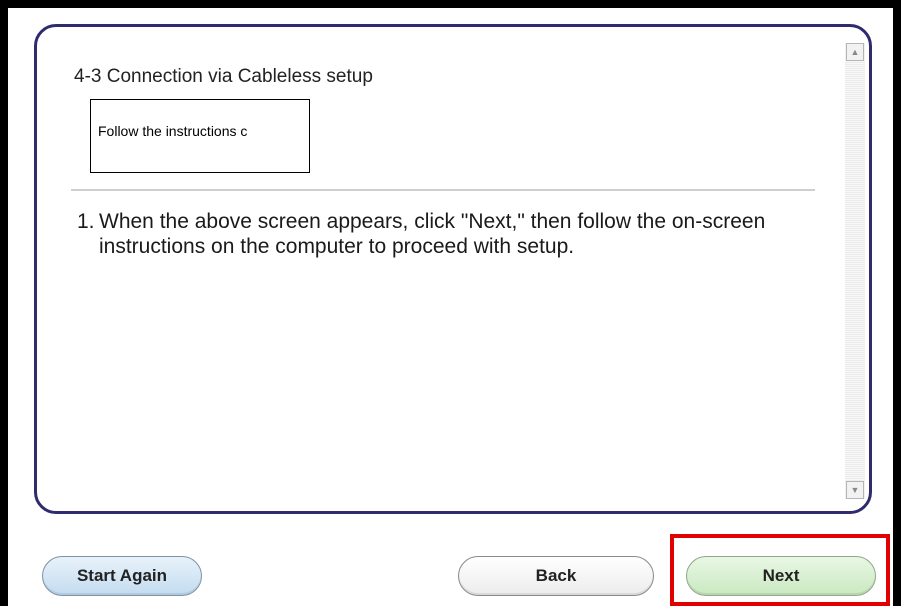  Describe the element at coordinates (855, 271) in the screenshot. I see `vertical-scrollbar: ▲ ▼` at that location.